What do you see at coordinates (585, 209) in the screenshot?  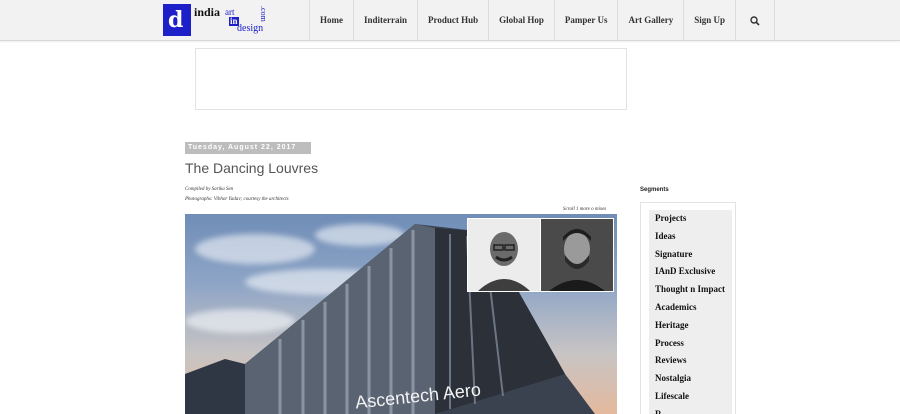 I see `scroll-note: Scroll 1 more o mixes` at bounding box center [585, 209].